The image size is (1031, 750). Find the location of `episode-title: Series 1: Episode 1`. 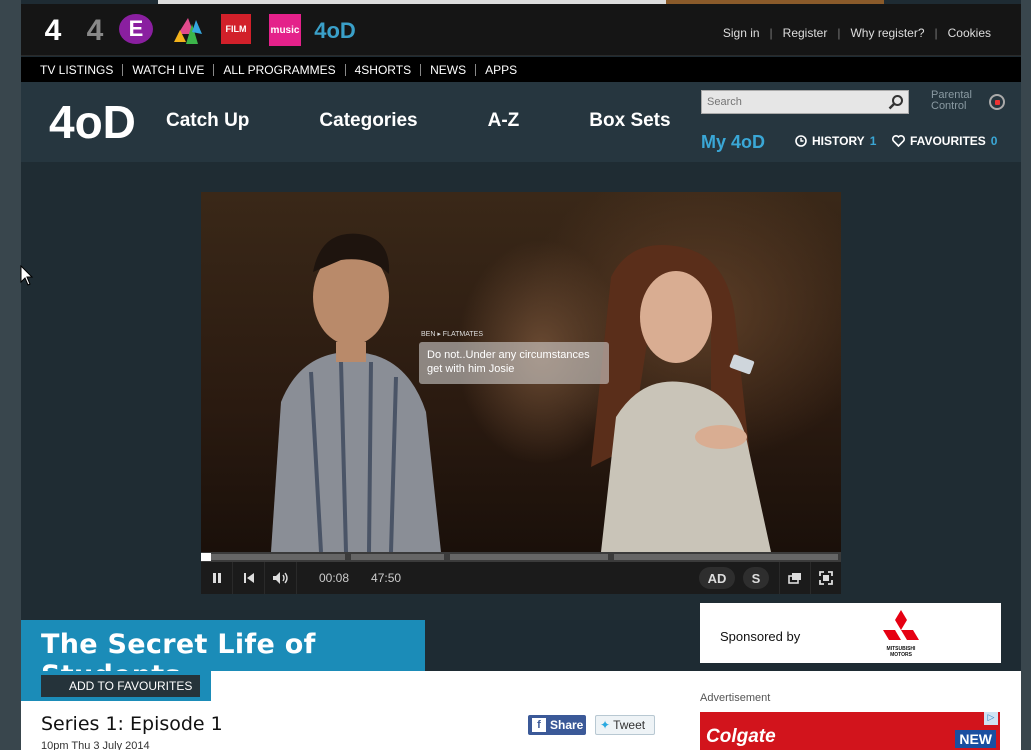

episode-title: Series 1: Episode 1 is located at coordinates (132, 724).